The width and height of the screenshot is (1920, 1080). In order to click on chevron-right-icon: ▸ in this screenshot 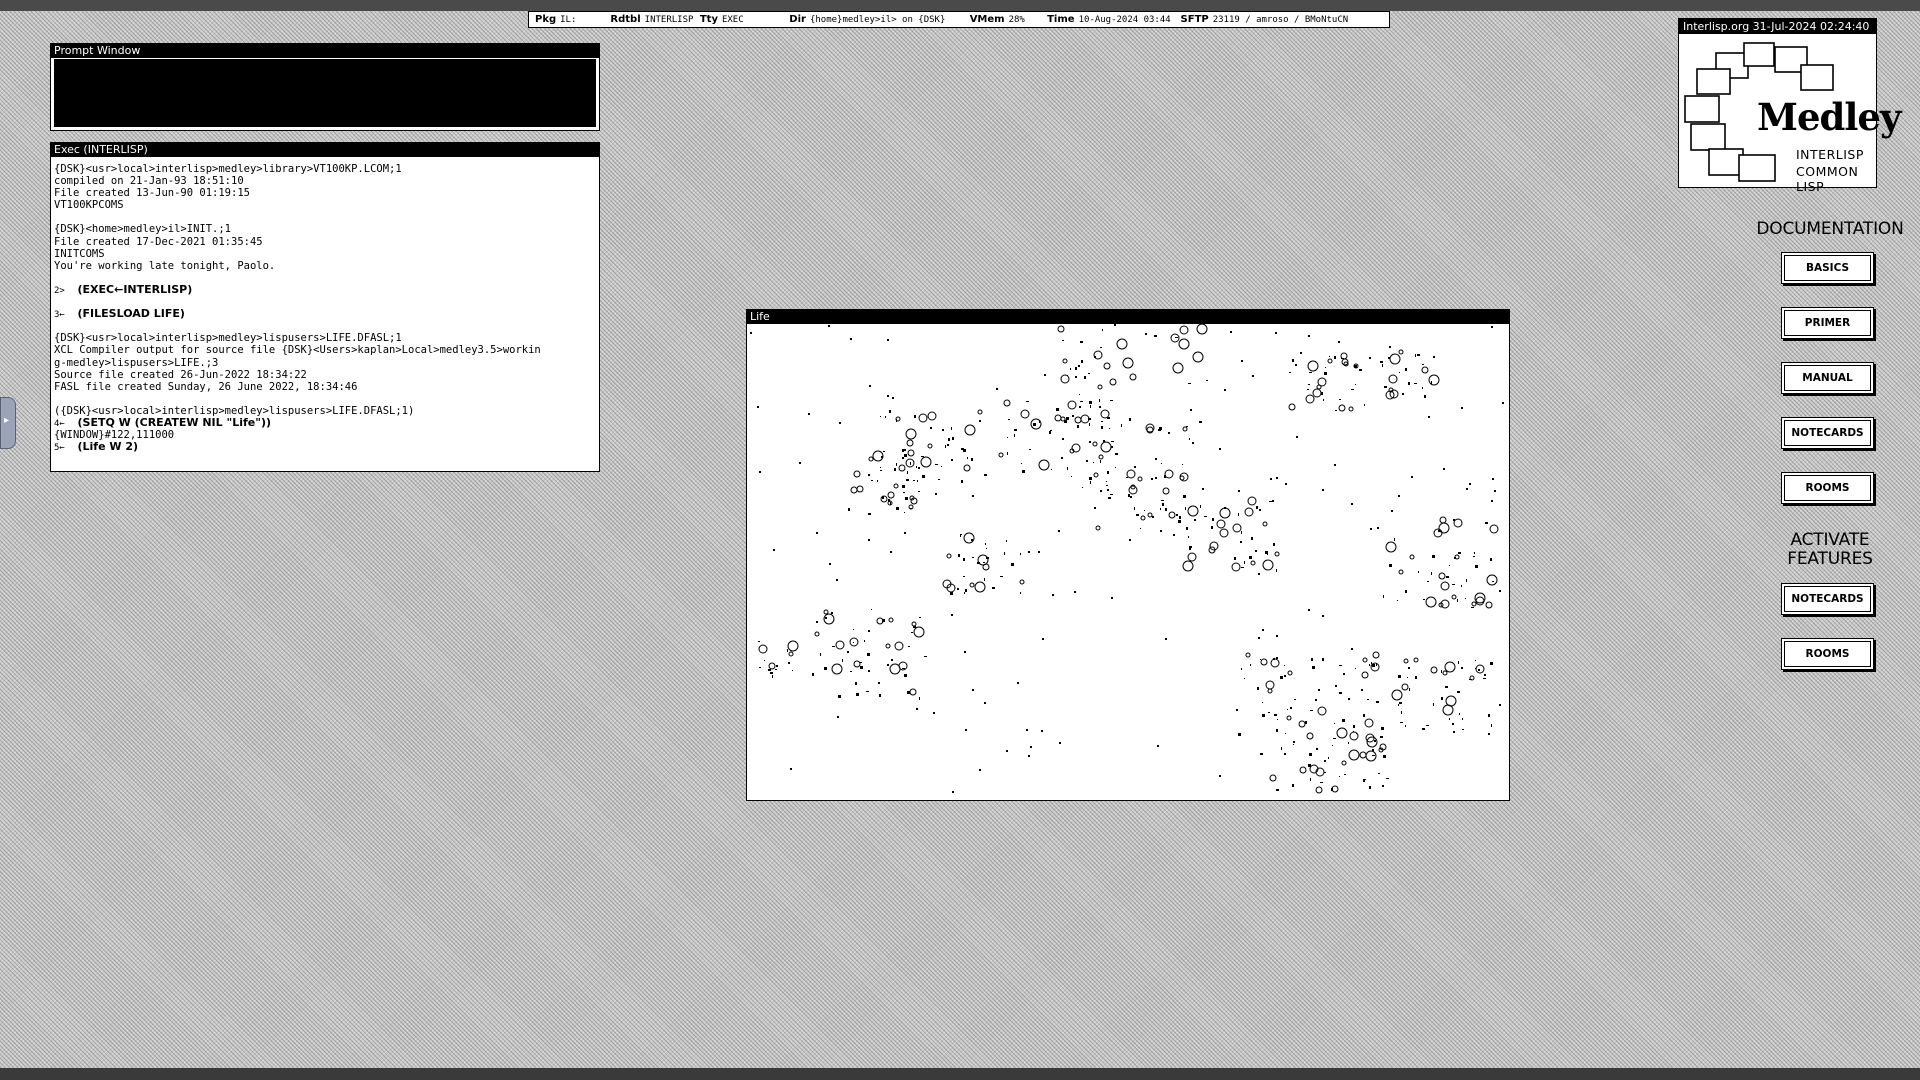, I will do `click(7, 420)`.